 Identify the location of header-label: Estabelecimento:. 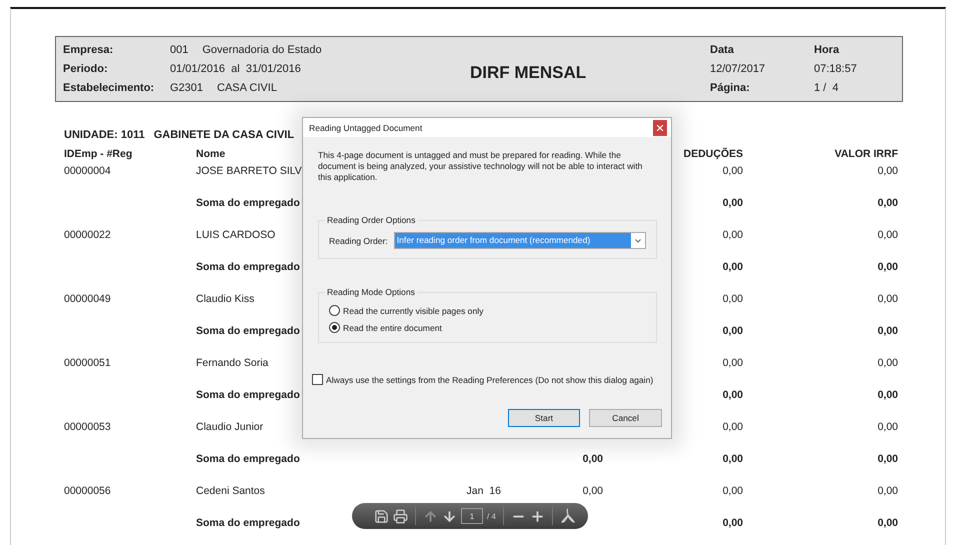
(109, 88).